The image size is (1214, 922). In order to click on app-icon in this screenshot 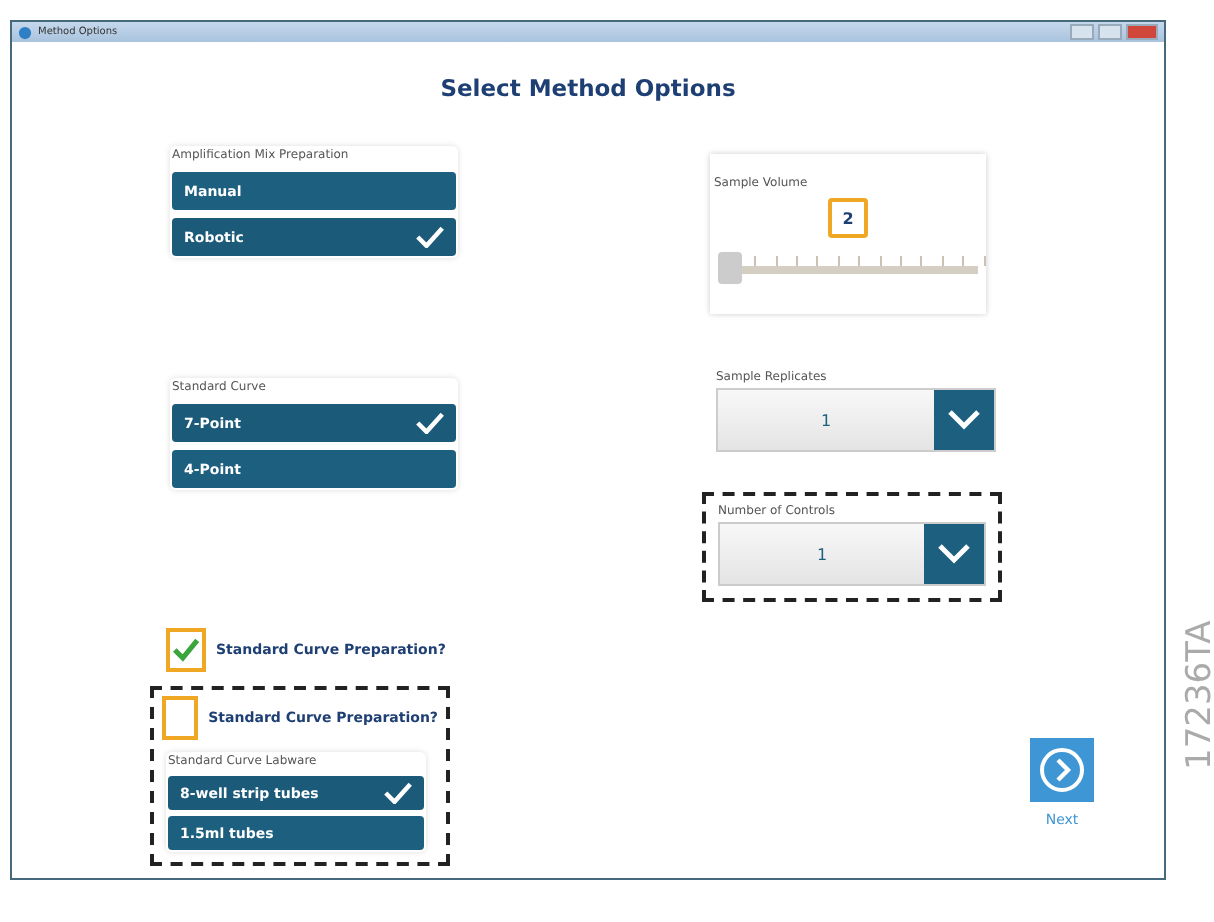, I will do `click(25, 32)`.